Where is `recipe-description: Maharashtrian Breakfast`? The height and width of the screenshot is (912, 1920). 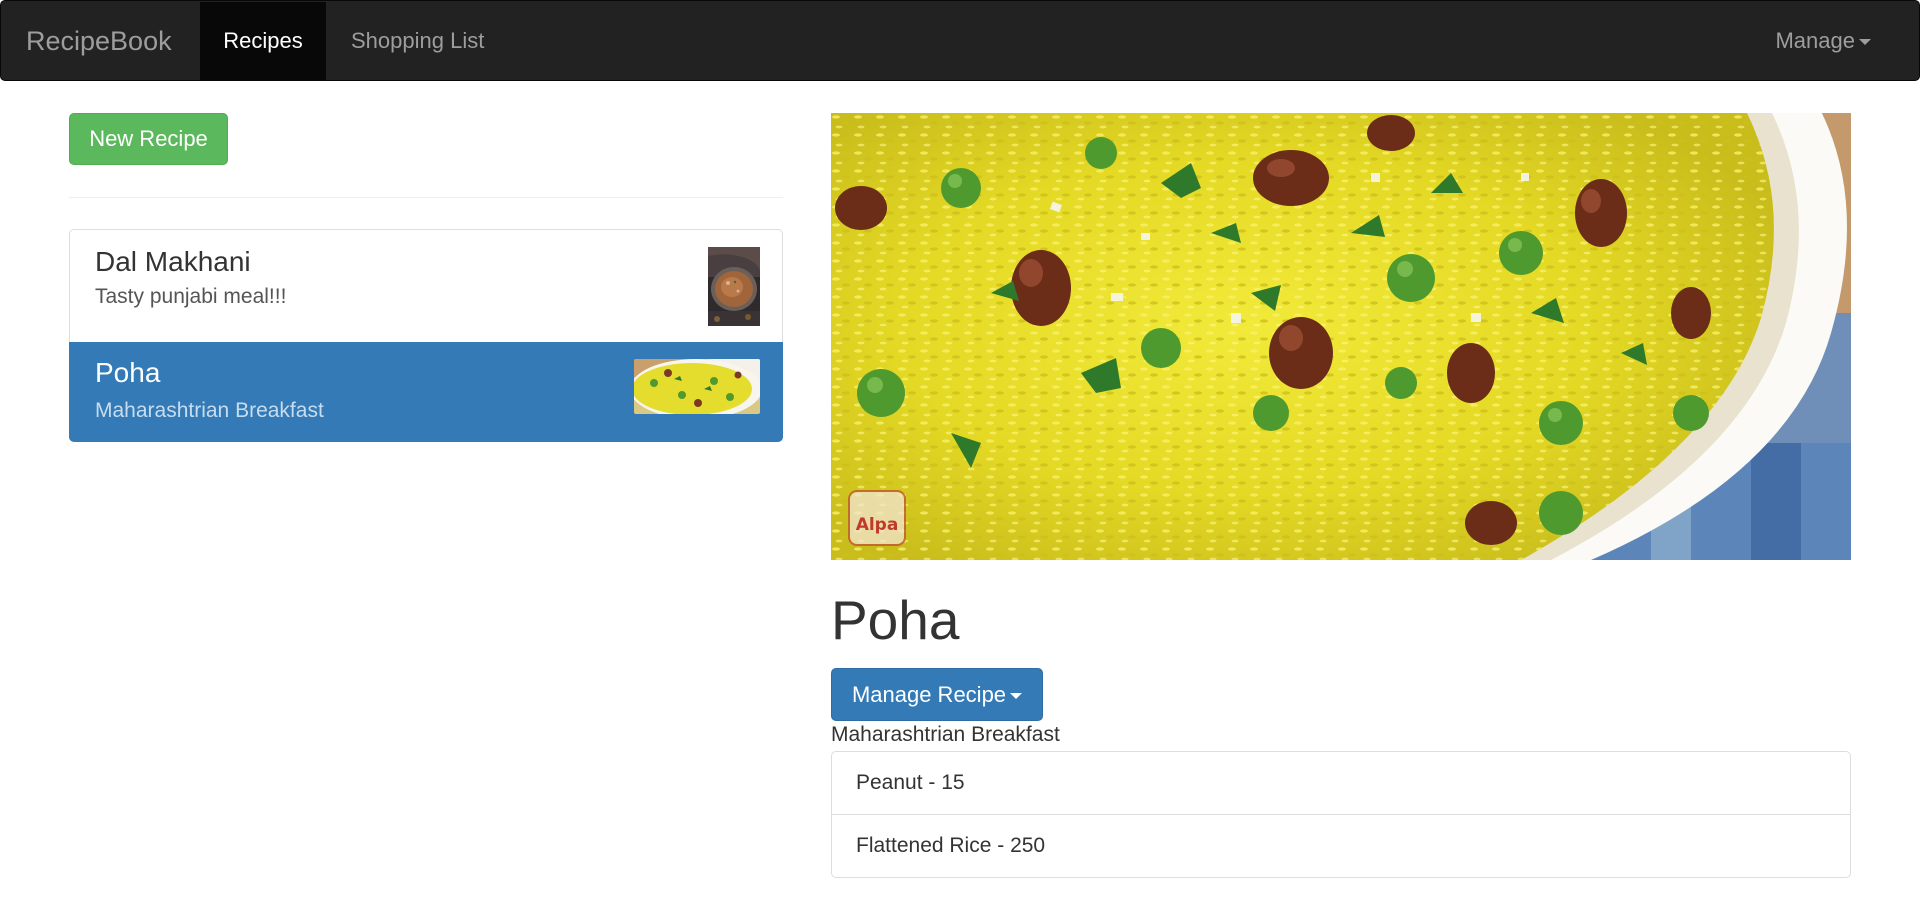 recipe-description: Maharashtrian Breakfast is located at coordinates (209, 410).